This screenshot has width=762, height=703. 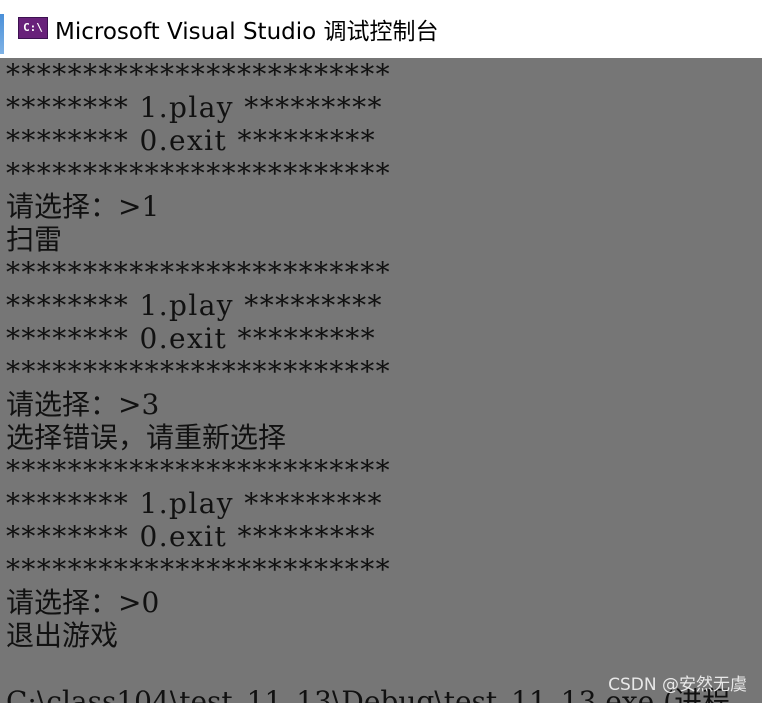 I want to click on title-bar: C:\ Microsoft Visual Studio 调试控制台, so click(x=381, y=29).